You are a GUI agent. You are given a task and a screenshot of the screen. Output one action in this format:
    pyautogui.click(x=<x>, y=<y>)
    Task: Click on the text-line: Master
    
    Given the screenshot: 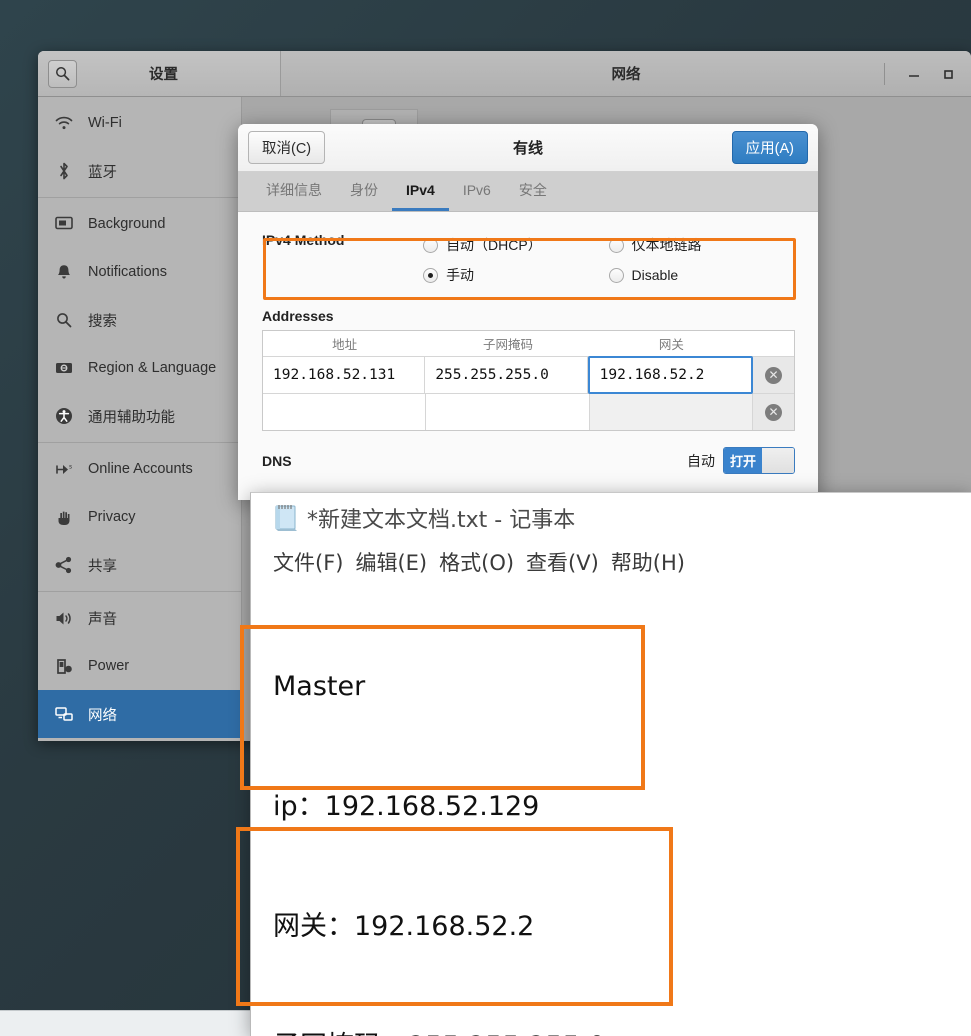 What is the action you would take?
    pyautogui.click(x=319, y=686)
    